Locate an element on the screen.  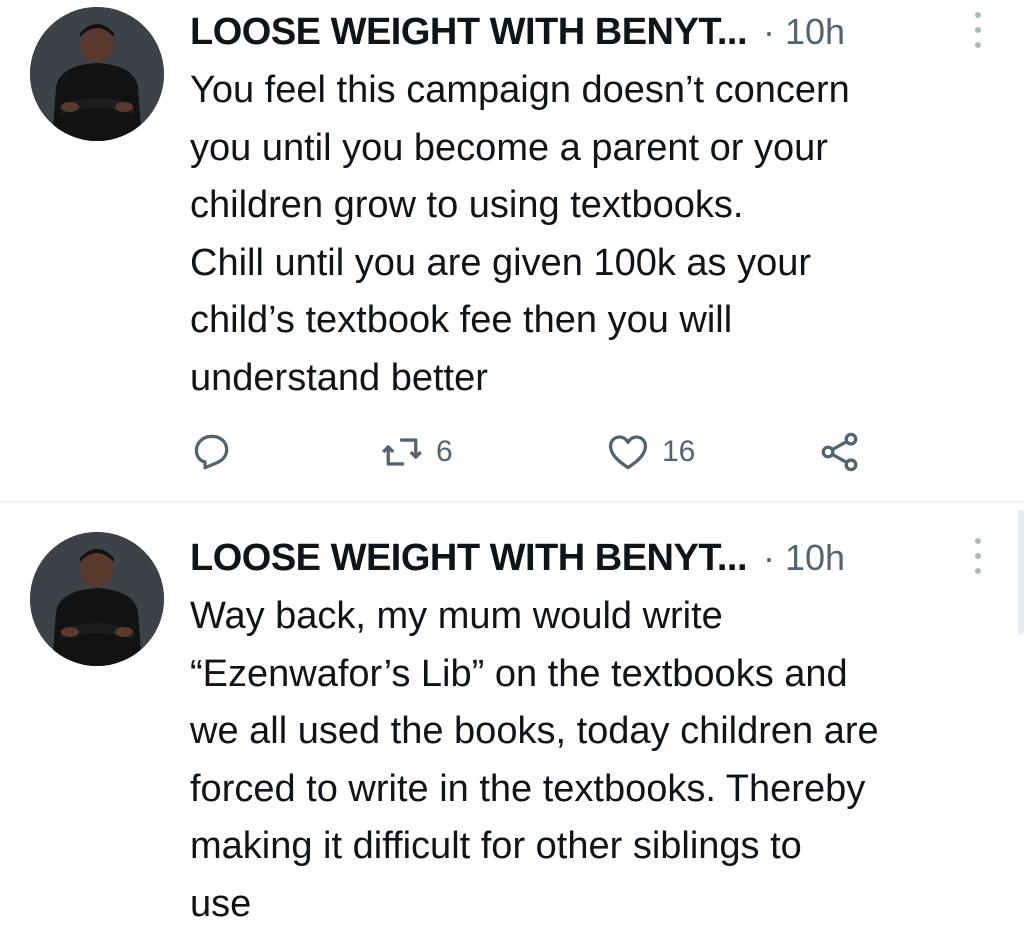
share-button is located at coordinates (840, 452).